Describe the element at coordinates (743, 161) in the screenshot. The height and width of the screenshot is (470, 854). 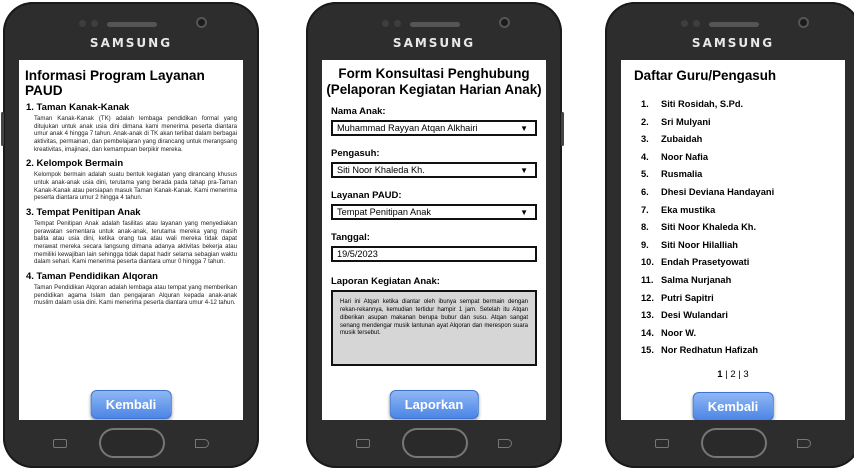
I see `list-item: 4. Noor Nafia` at that location.